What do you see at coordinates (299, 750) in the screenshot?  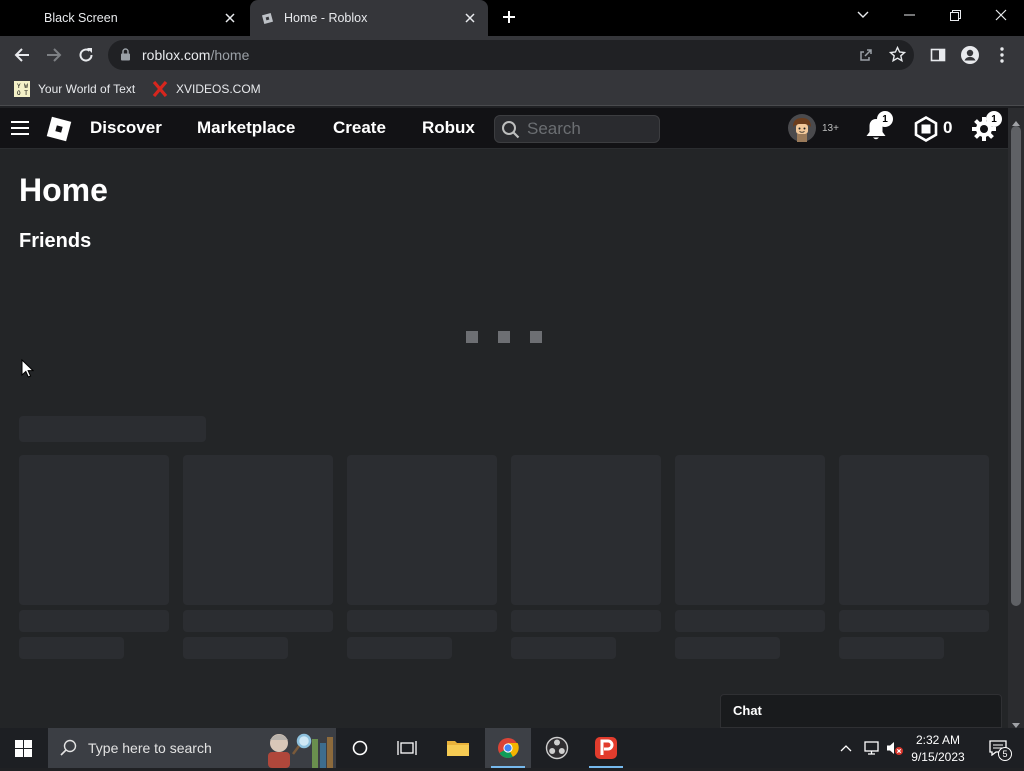 I see `search-highlight-illustration-icon` at bounding box center [299, 750].